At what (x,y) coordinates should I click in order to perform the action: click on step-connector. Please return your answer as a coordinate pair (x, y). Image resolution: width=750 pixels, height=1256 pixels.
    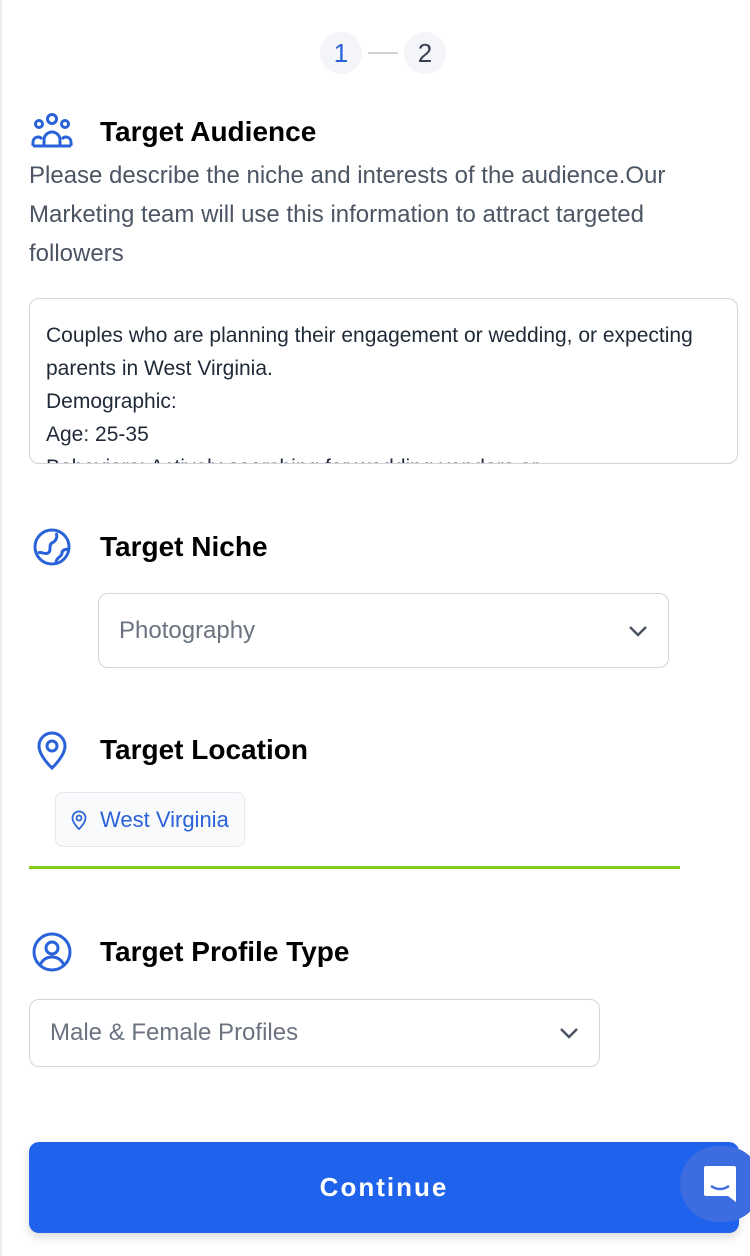
    Looking at the image, I should click on (383, 53).